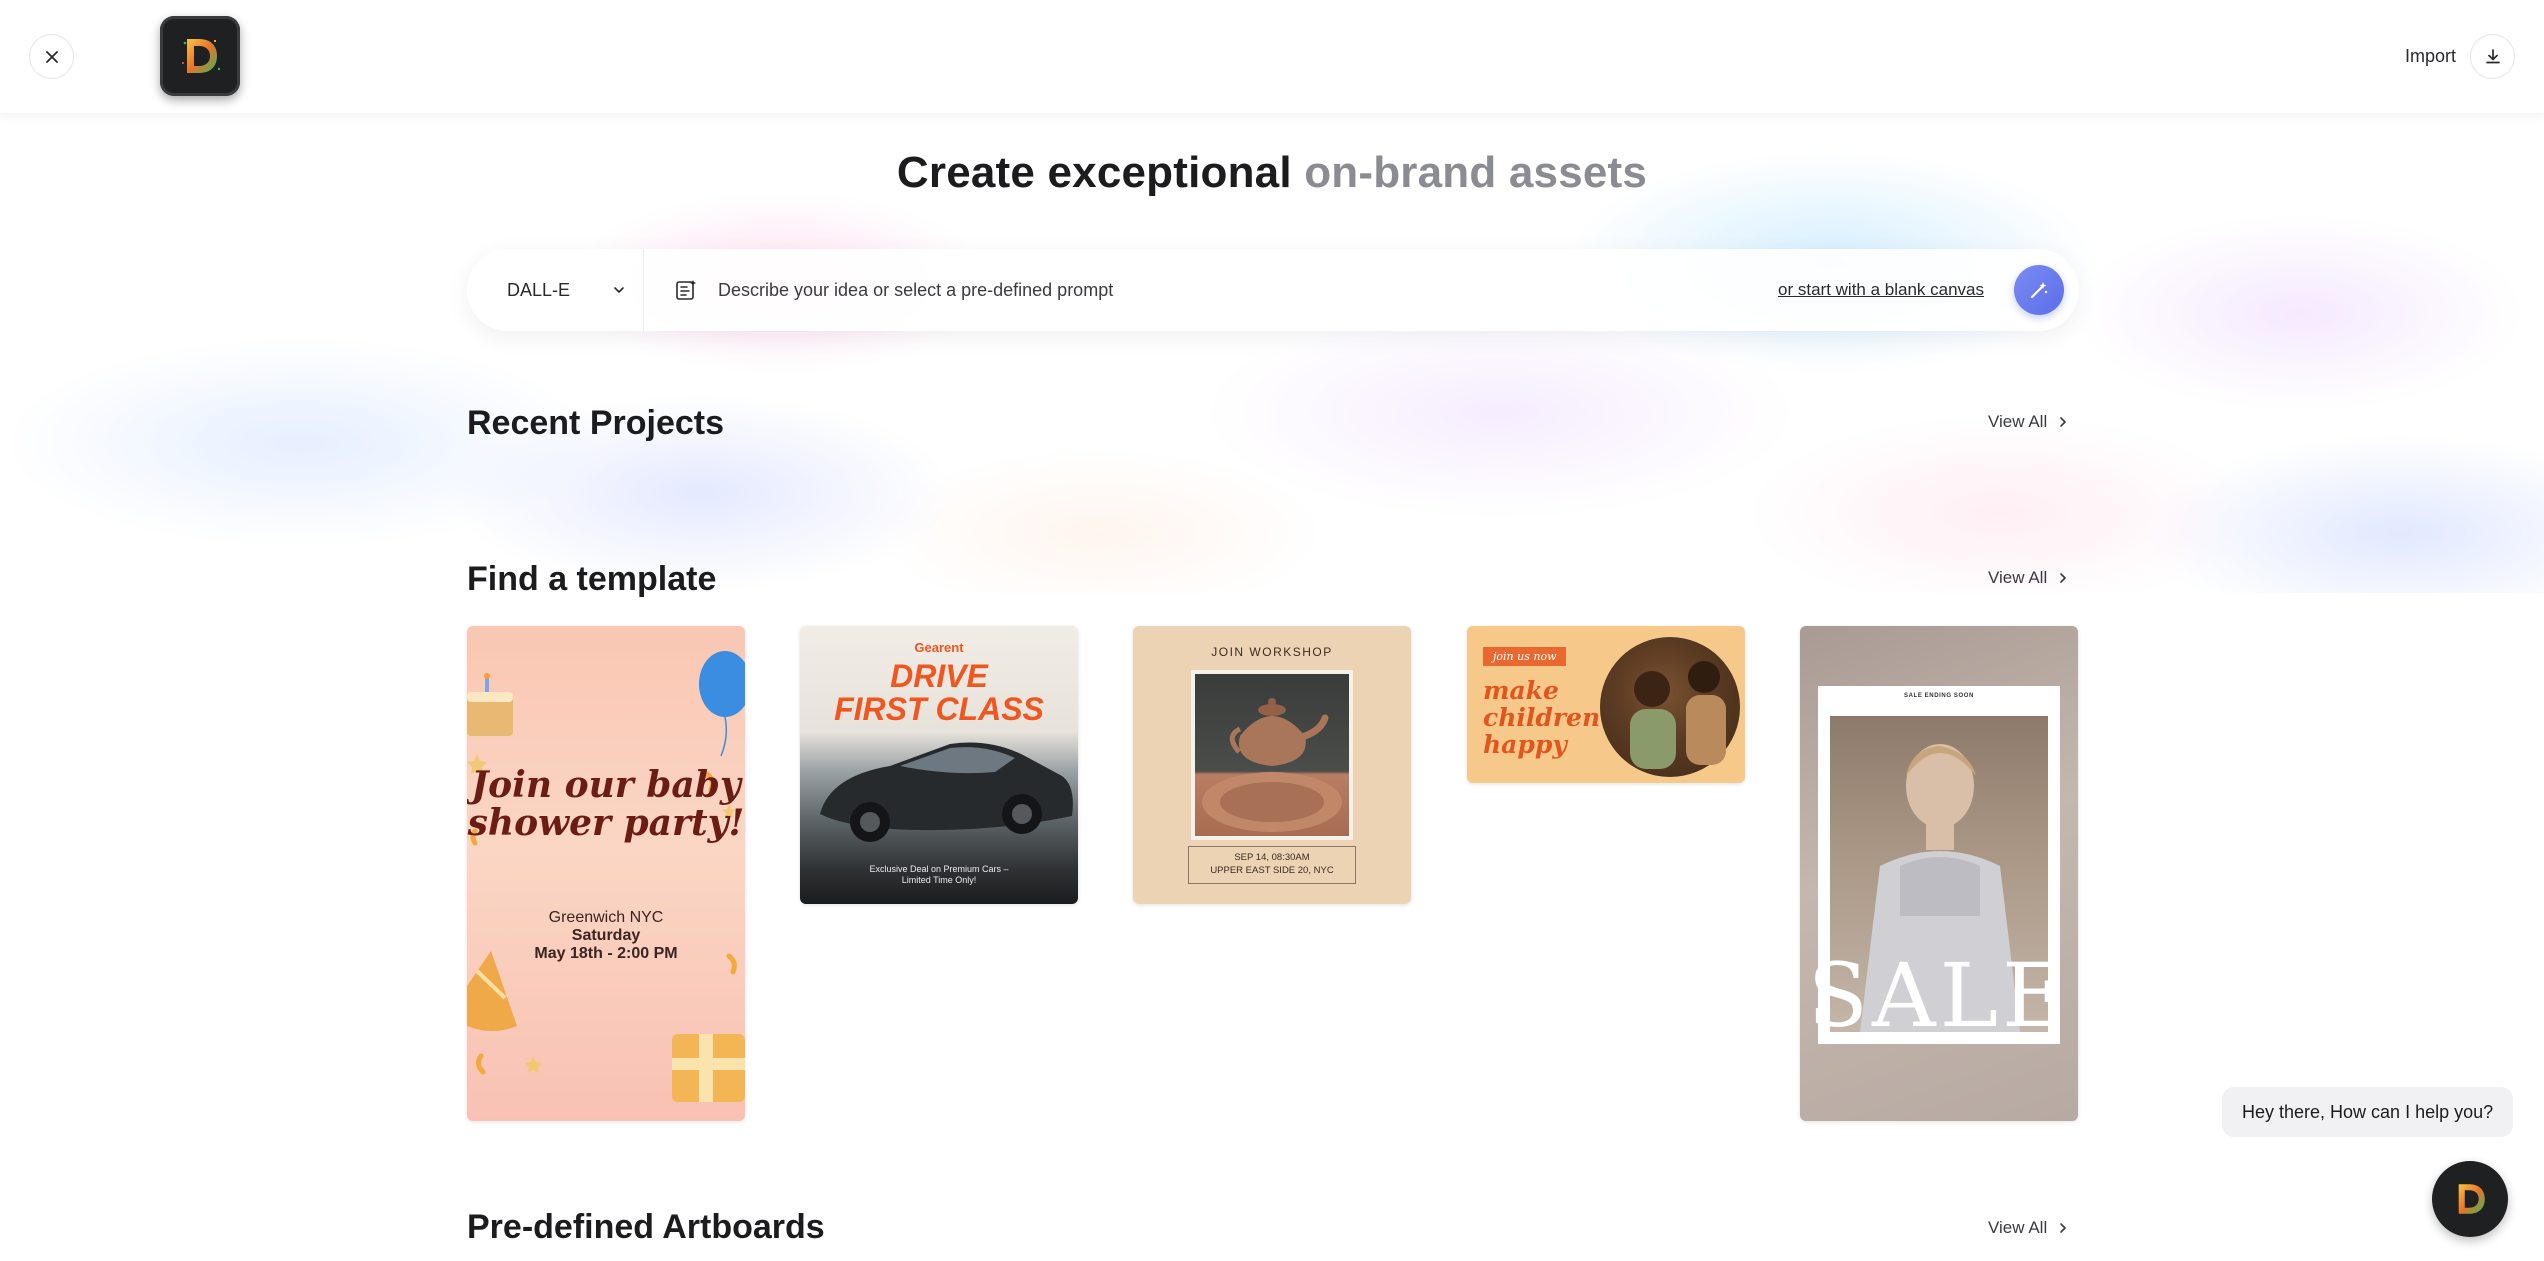 The image size is (2544, 1261). I want to click on import-icon-wrap, so click(2492, 56).